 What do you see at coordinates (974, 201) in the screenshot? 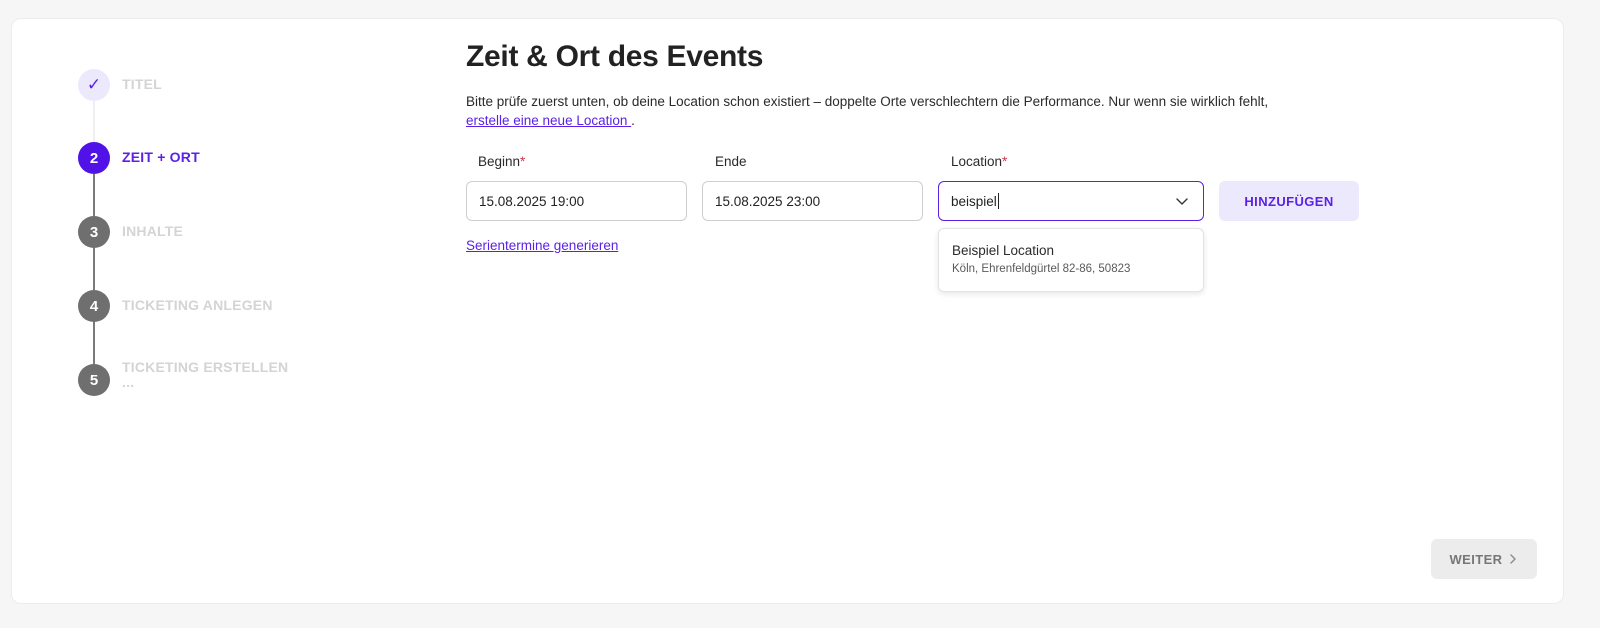
I see `location-value: beispiel` at bounding box center [974, 201].